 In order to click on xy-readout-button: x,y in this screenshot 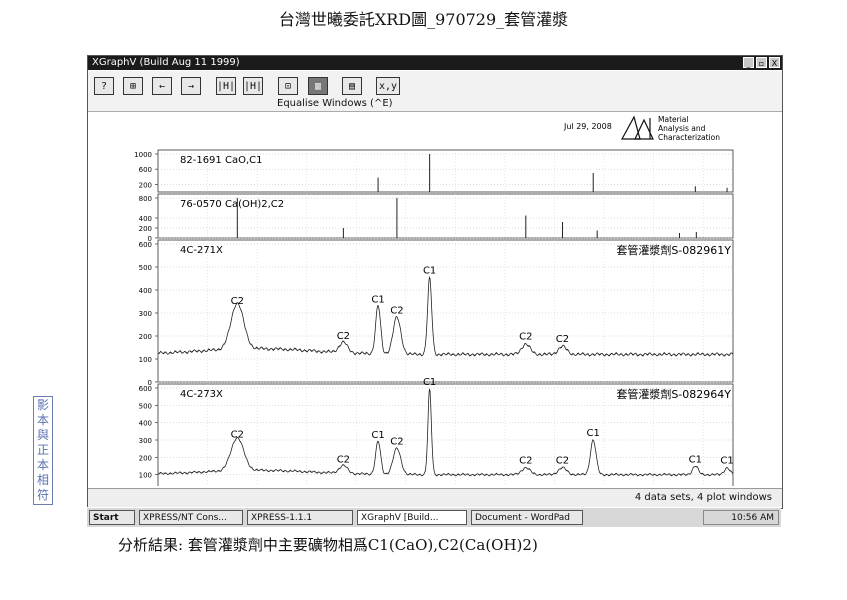, I will do `click(388, 86)`.